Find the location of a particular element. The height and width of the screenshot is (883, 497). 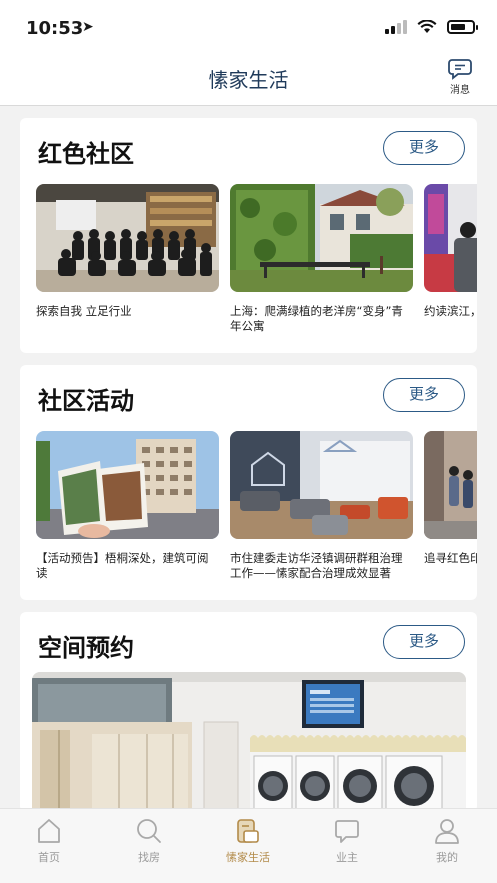

life-icon is located at coordinates (248, 831).